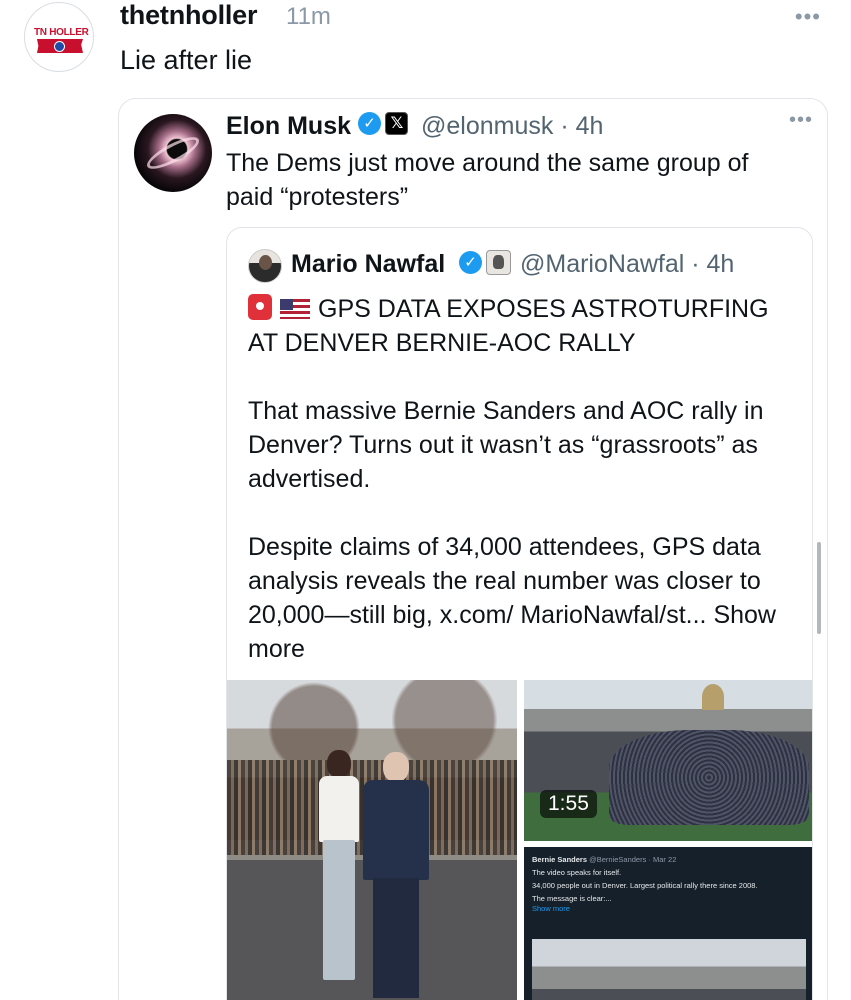 The width and height of the screenshot is (851, 1000). I want to click on quoted-author-badges: ✓ 𝕏, so click(383, 123).